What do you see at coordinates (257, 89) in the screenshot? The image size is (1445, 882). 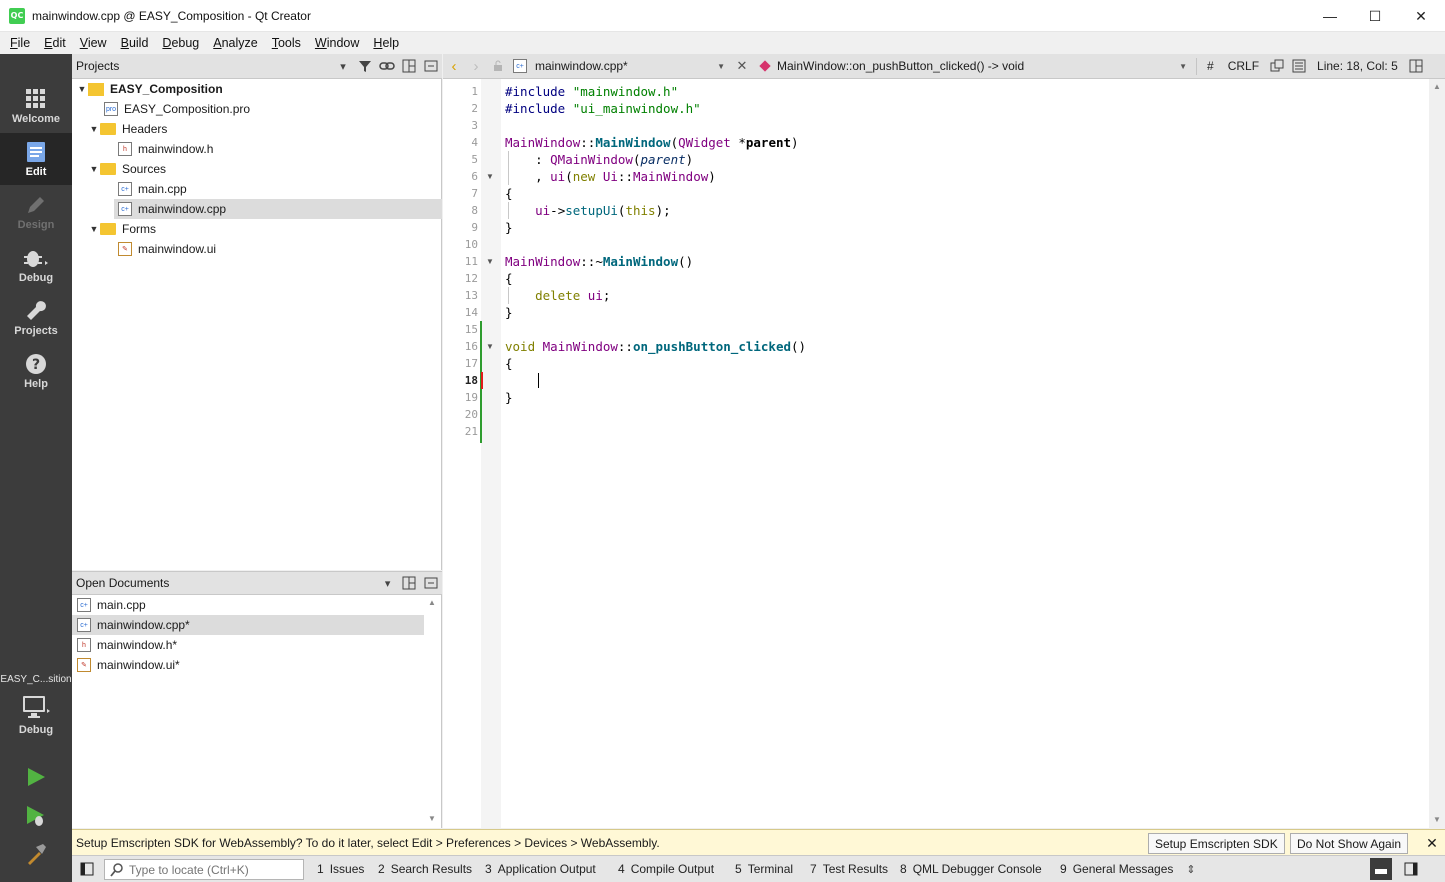 I see `tree-item-project: ▼ EASY_Composition` at bounding box center [257, 89].